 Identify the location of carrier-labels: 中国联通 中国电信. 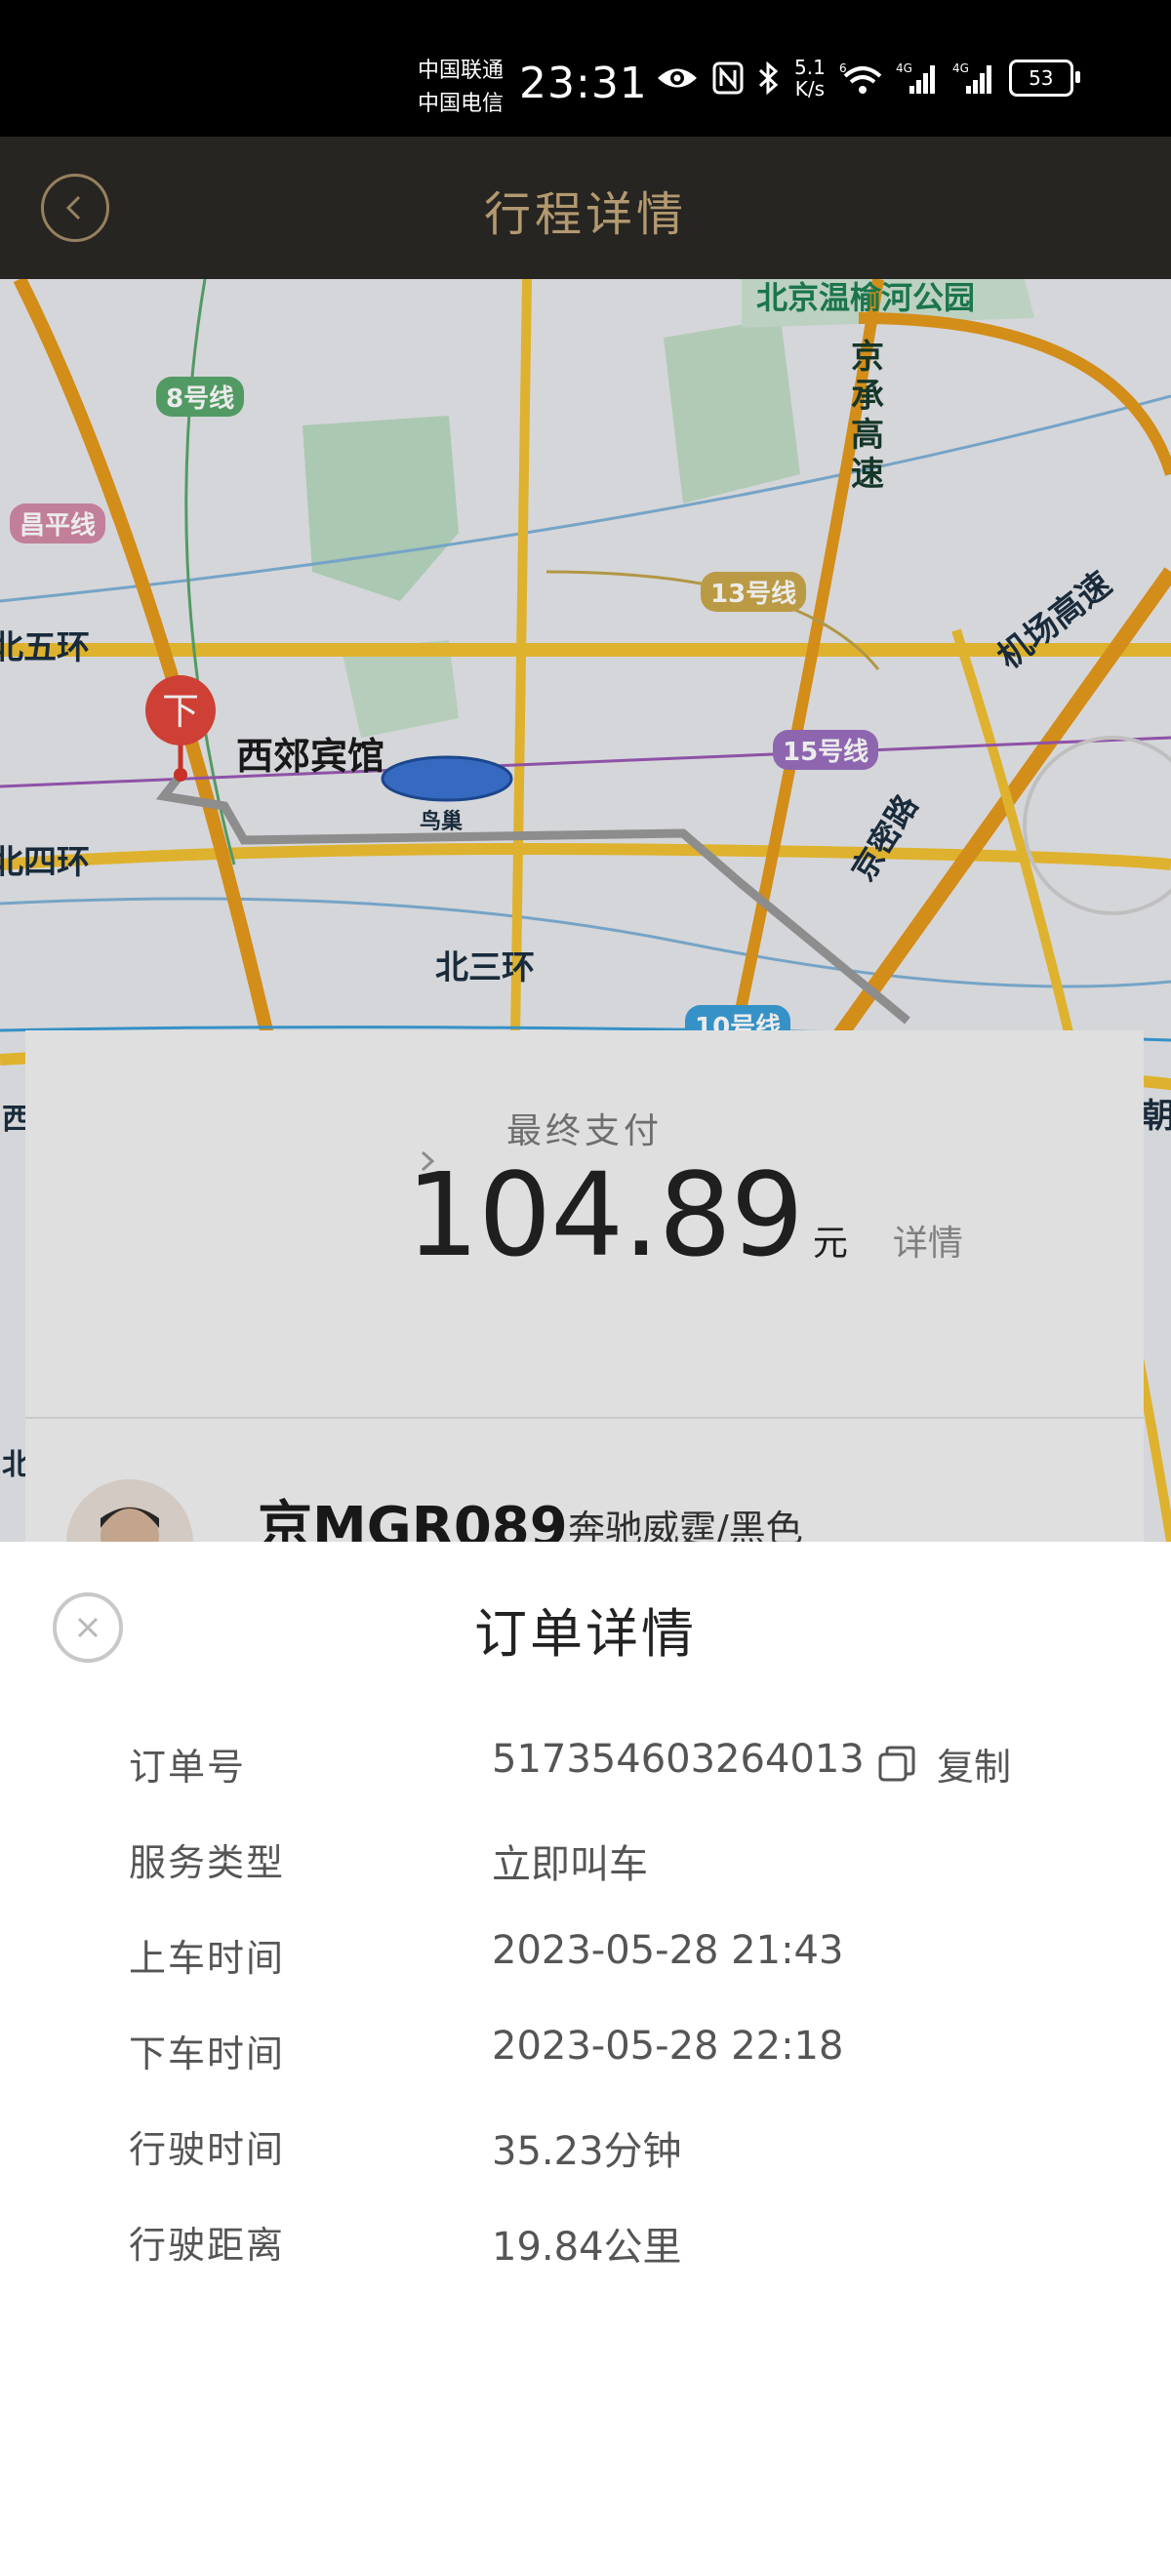
(461, 88).